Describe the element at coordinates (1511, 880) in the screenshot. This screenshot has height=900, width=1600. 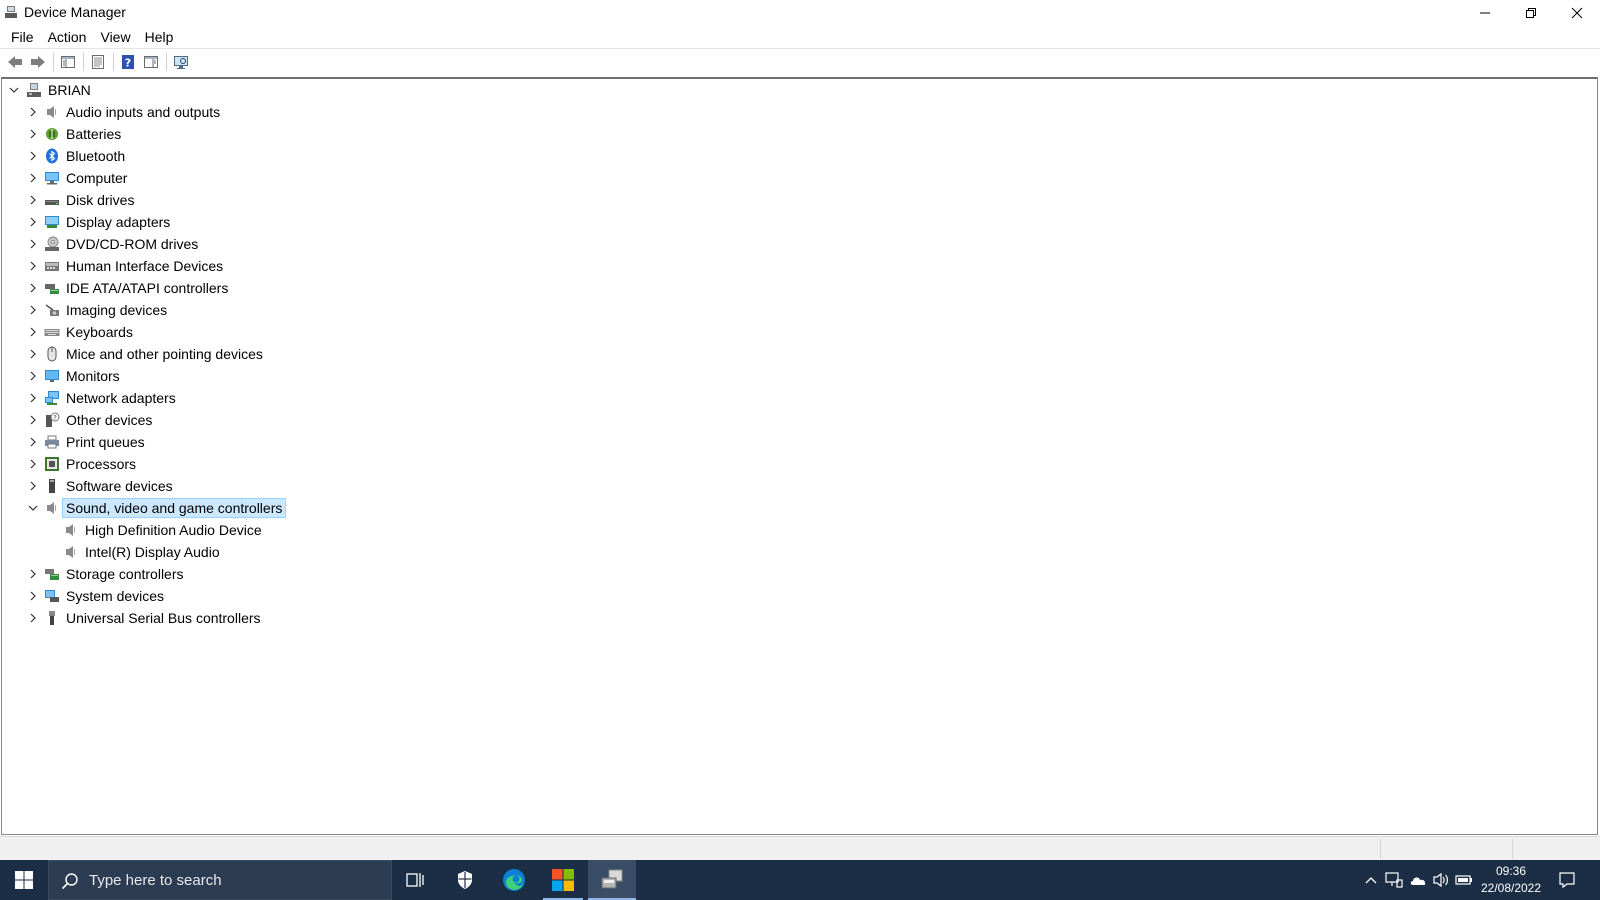
I see `taskbar-clock: 09:36 22/08/2022` at that location.